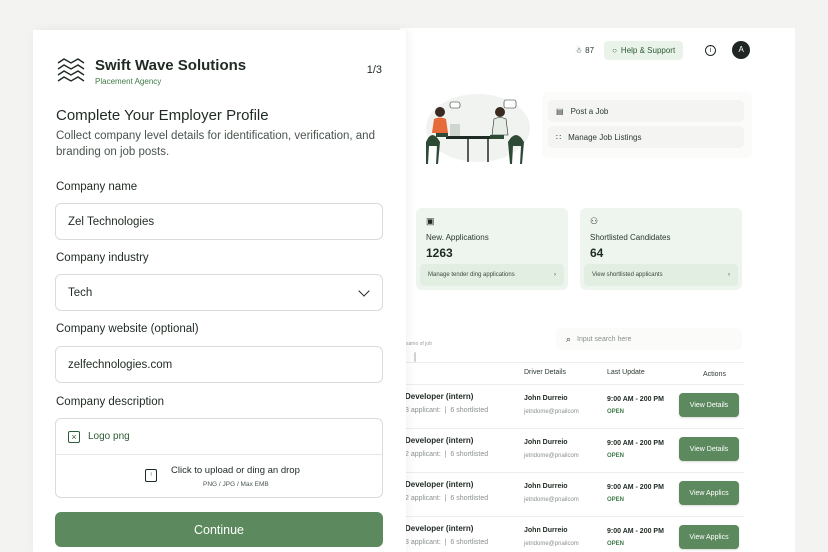 The height and width of the screenshot is (552, 828). What do you see at coordinates (374, 70) in the screenshot?
I see `step-indicator: 1/3` at bounding box center [374, 70].